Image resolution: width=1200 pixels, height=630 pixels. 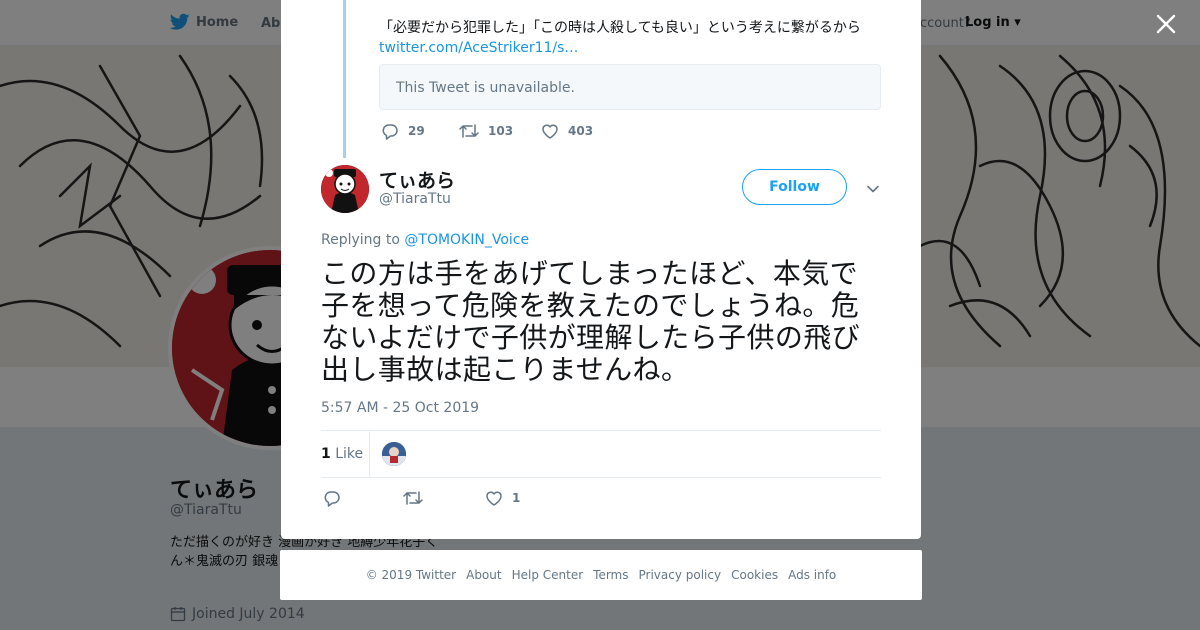 I want to click on author-avatar-illustration, so click(x=345, y=189).